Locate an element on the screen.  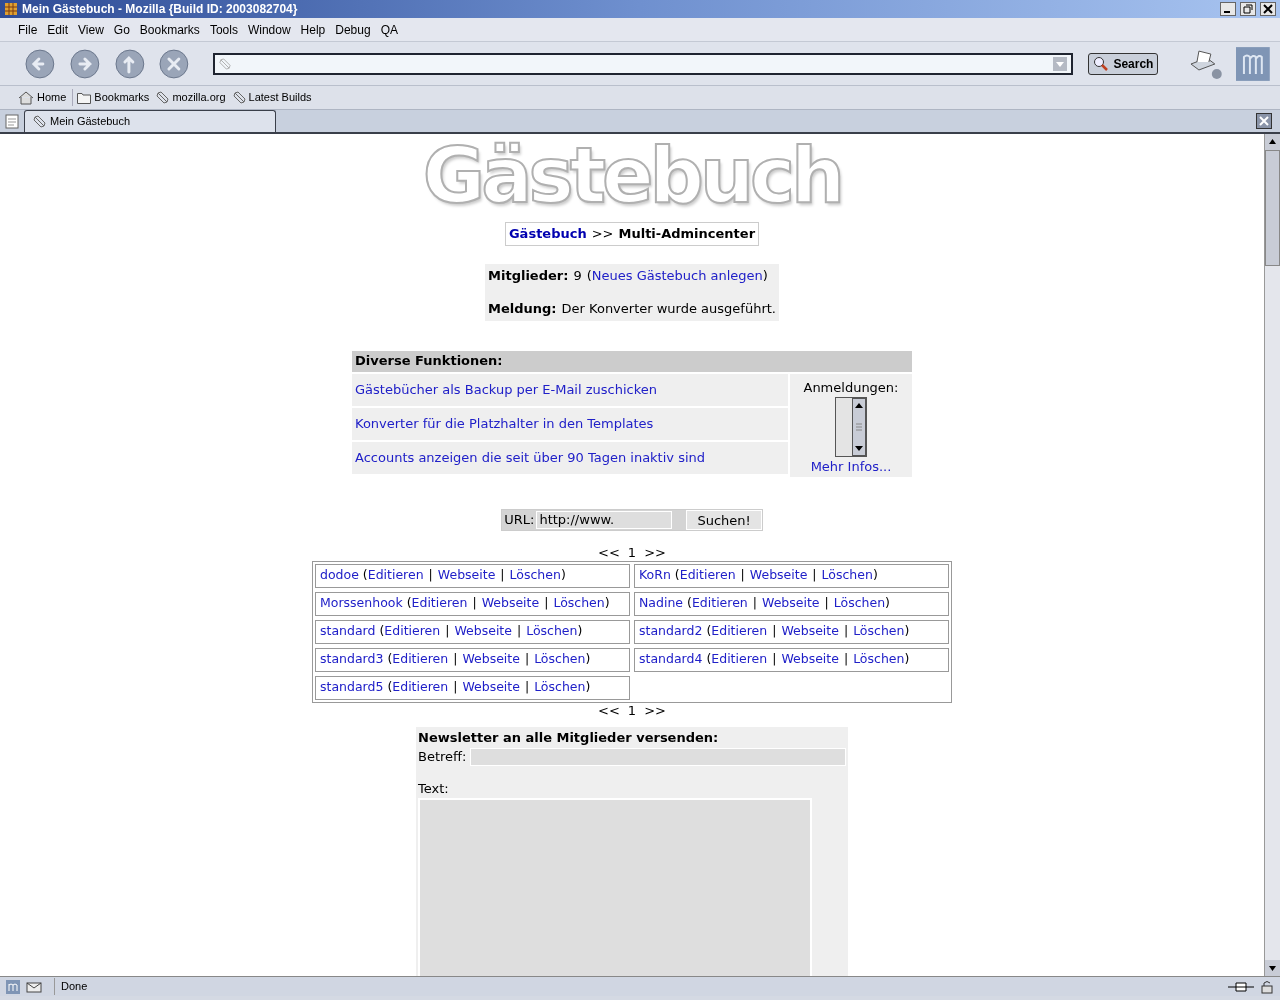
new-guestbook-link: Neues Gästebuch anlegen is located at coordinates (677, 275).